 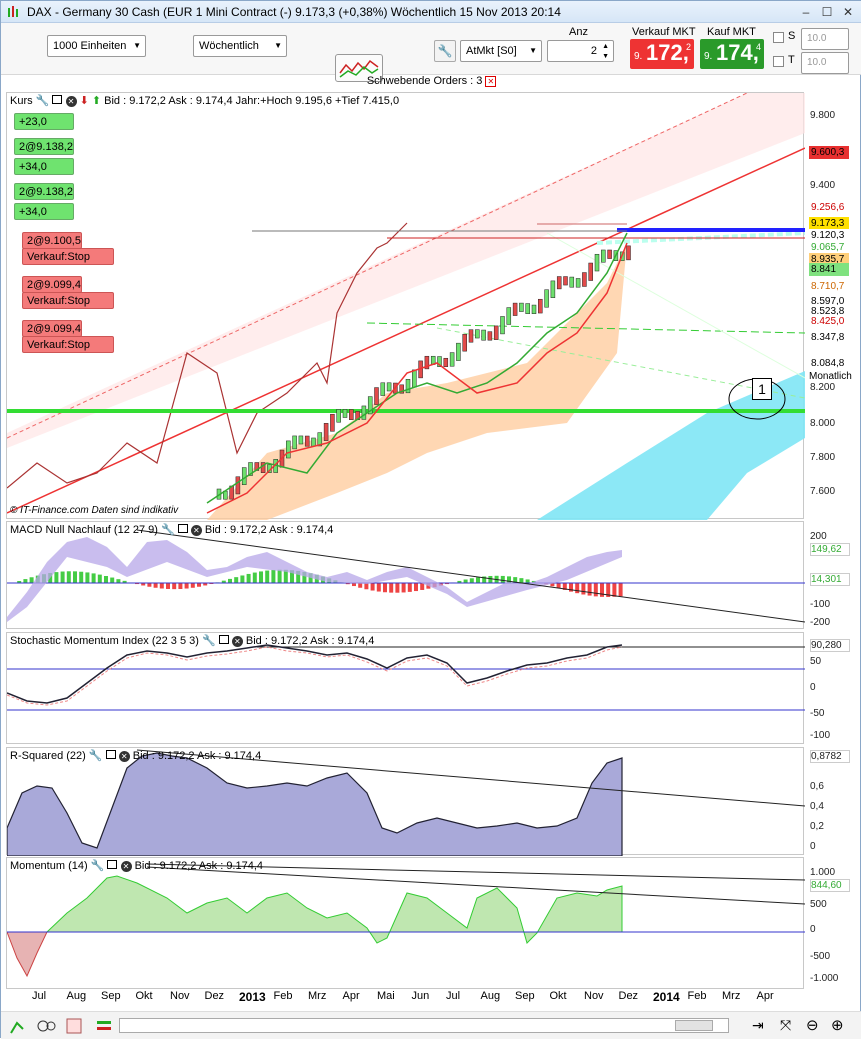 I want to click on sell-button: 9.172,2, so click(x=662, y=54).